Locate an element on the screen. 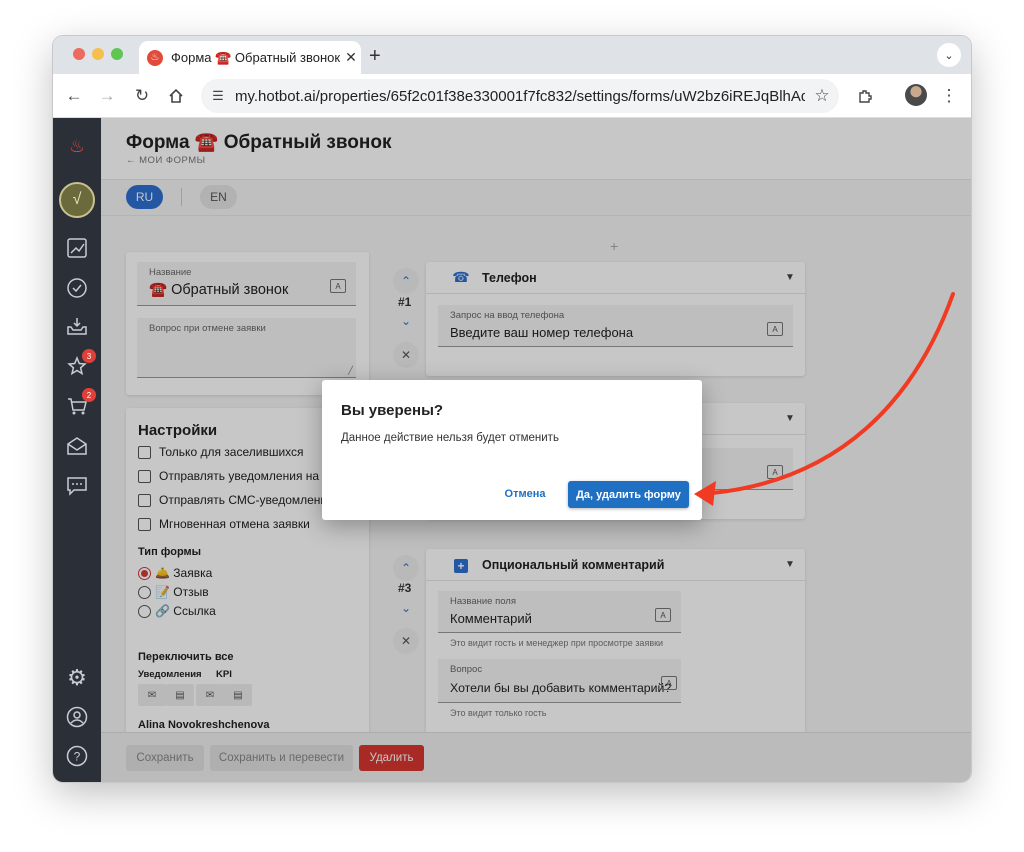 The image size is (1024, 852). reload-icon: ↻ is located at coordinates (142, 96).